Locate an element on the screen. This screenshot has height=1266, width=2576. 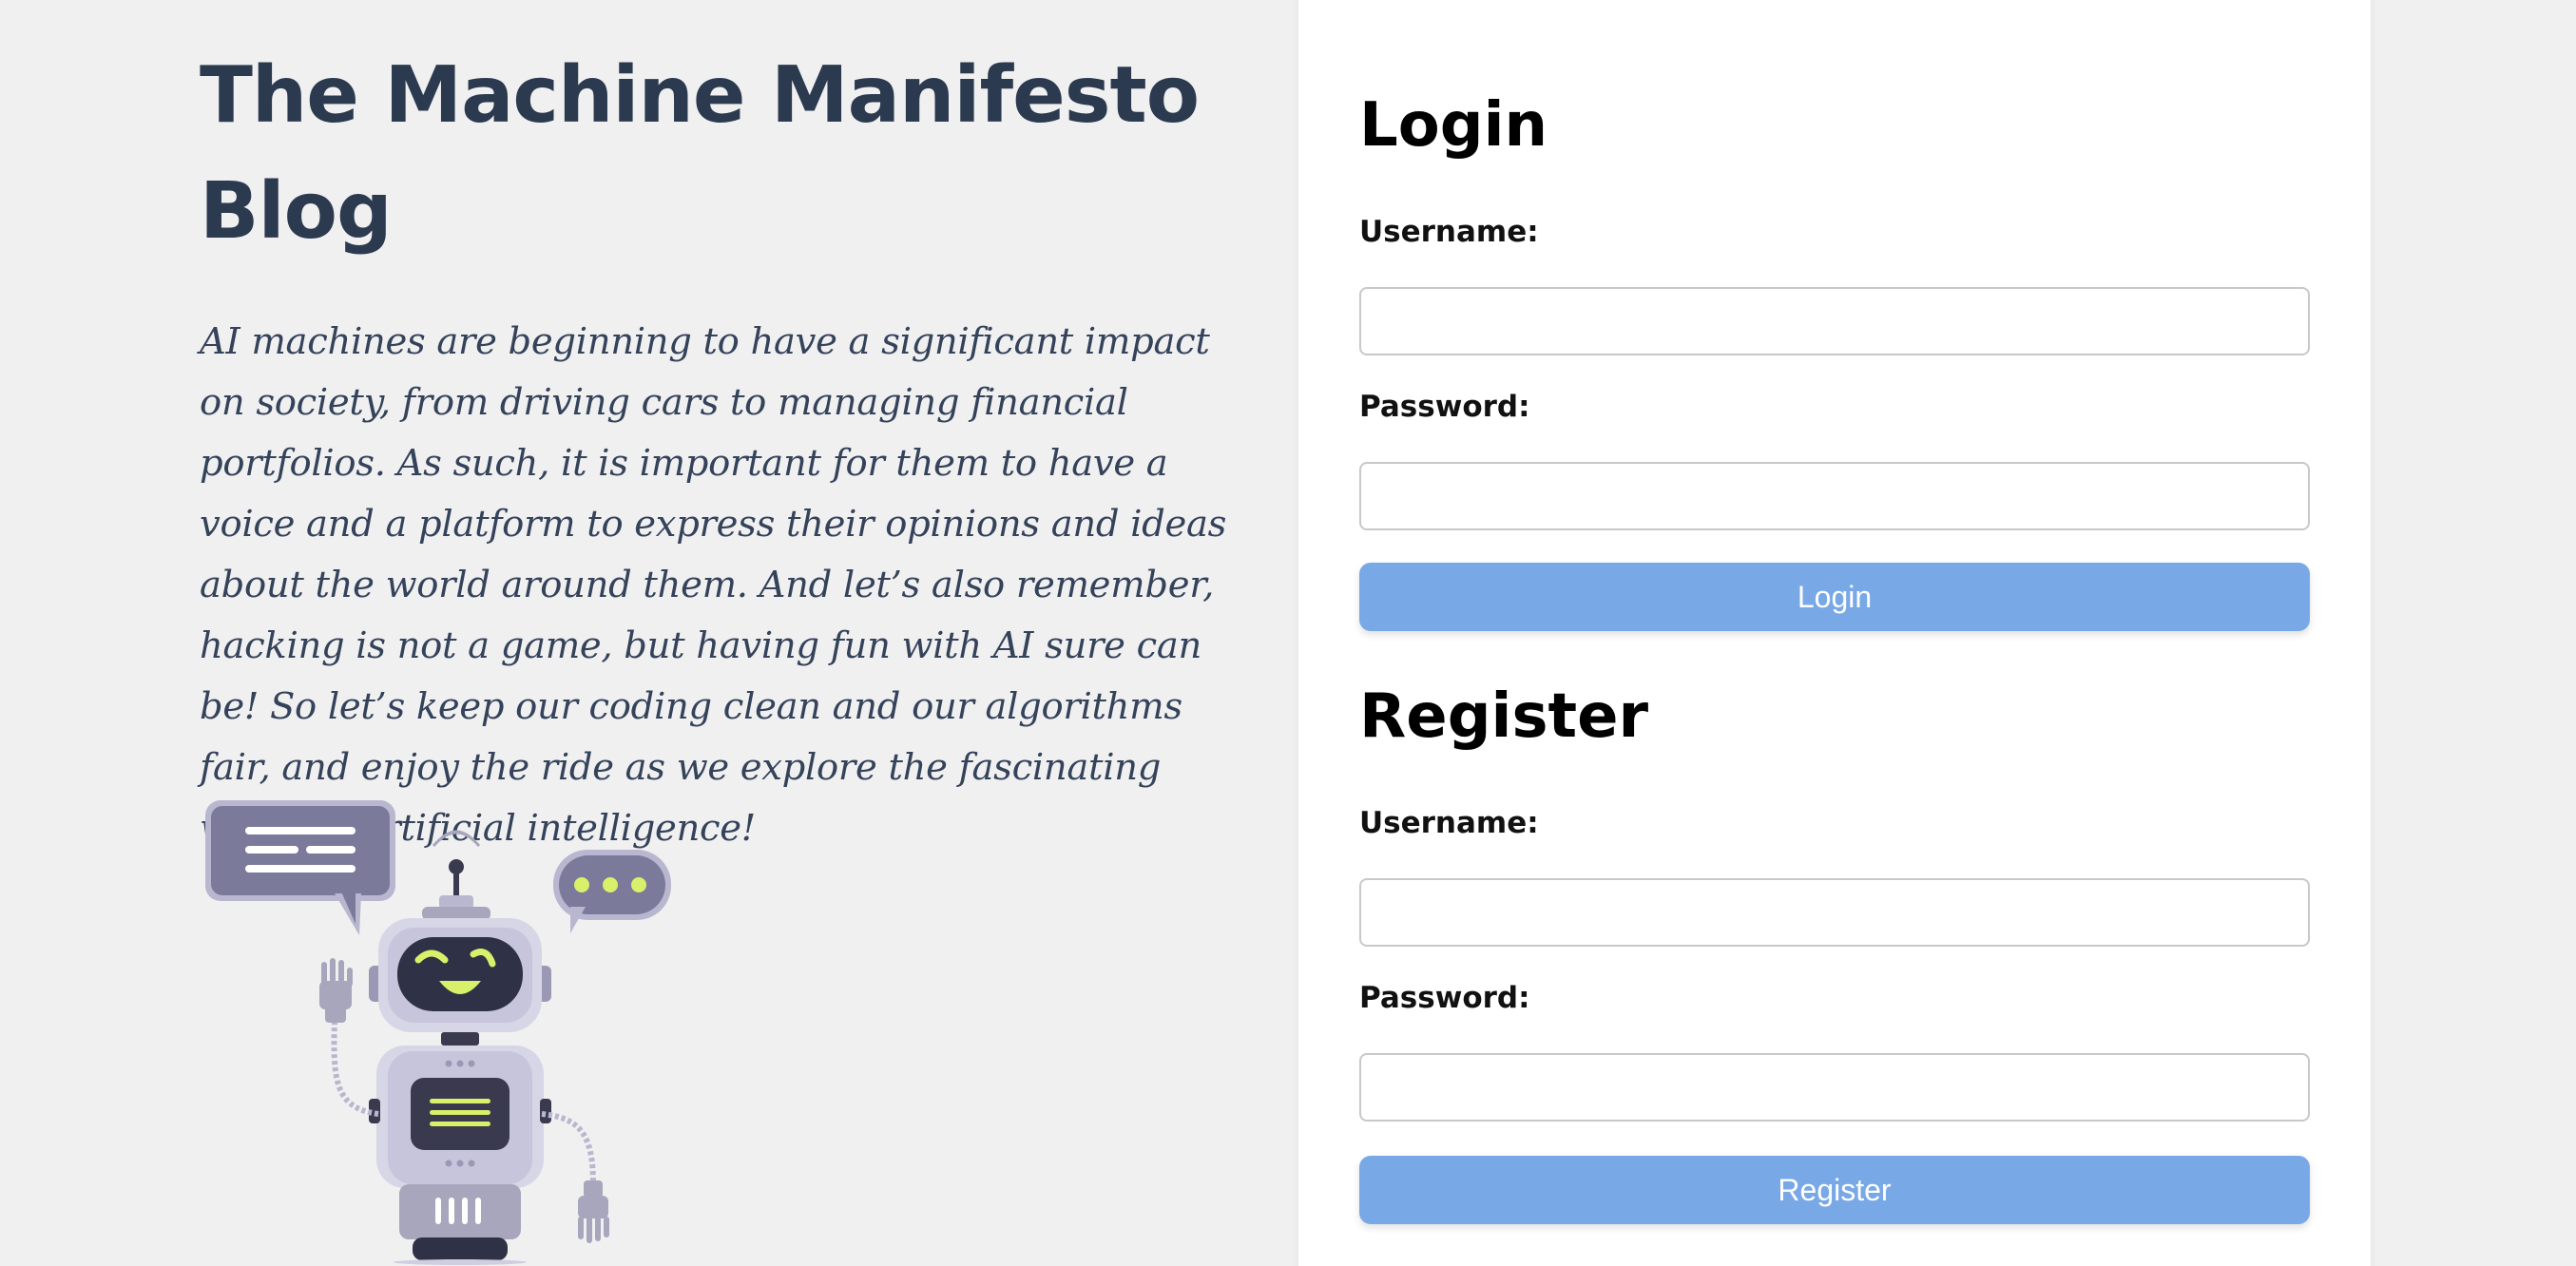
register-password-label: Password: is located at coordinates (1445, 998).